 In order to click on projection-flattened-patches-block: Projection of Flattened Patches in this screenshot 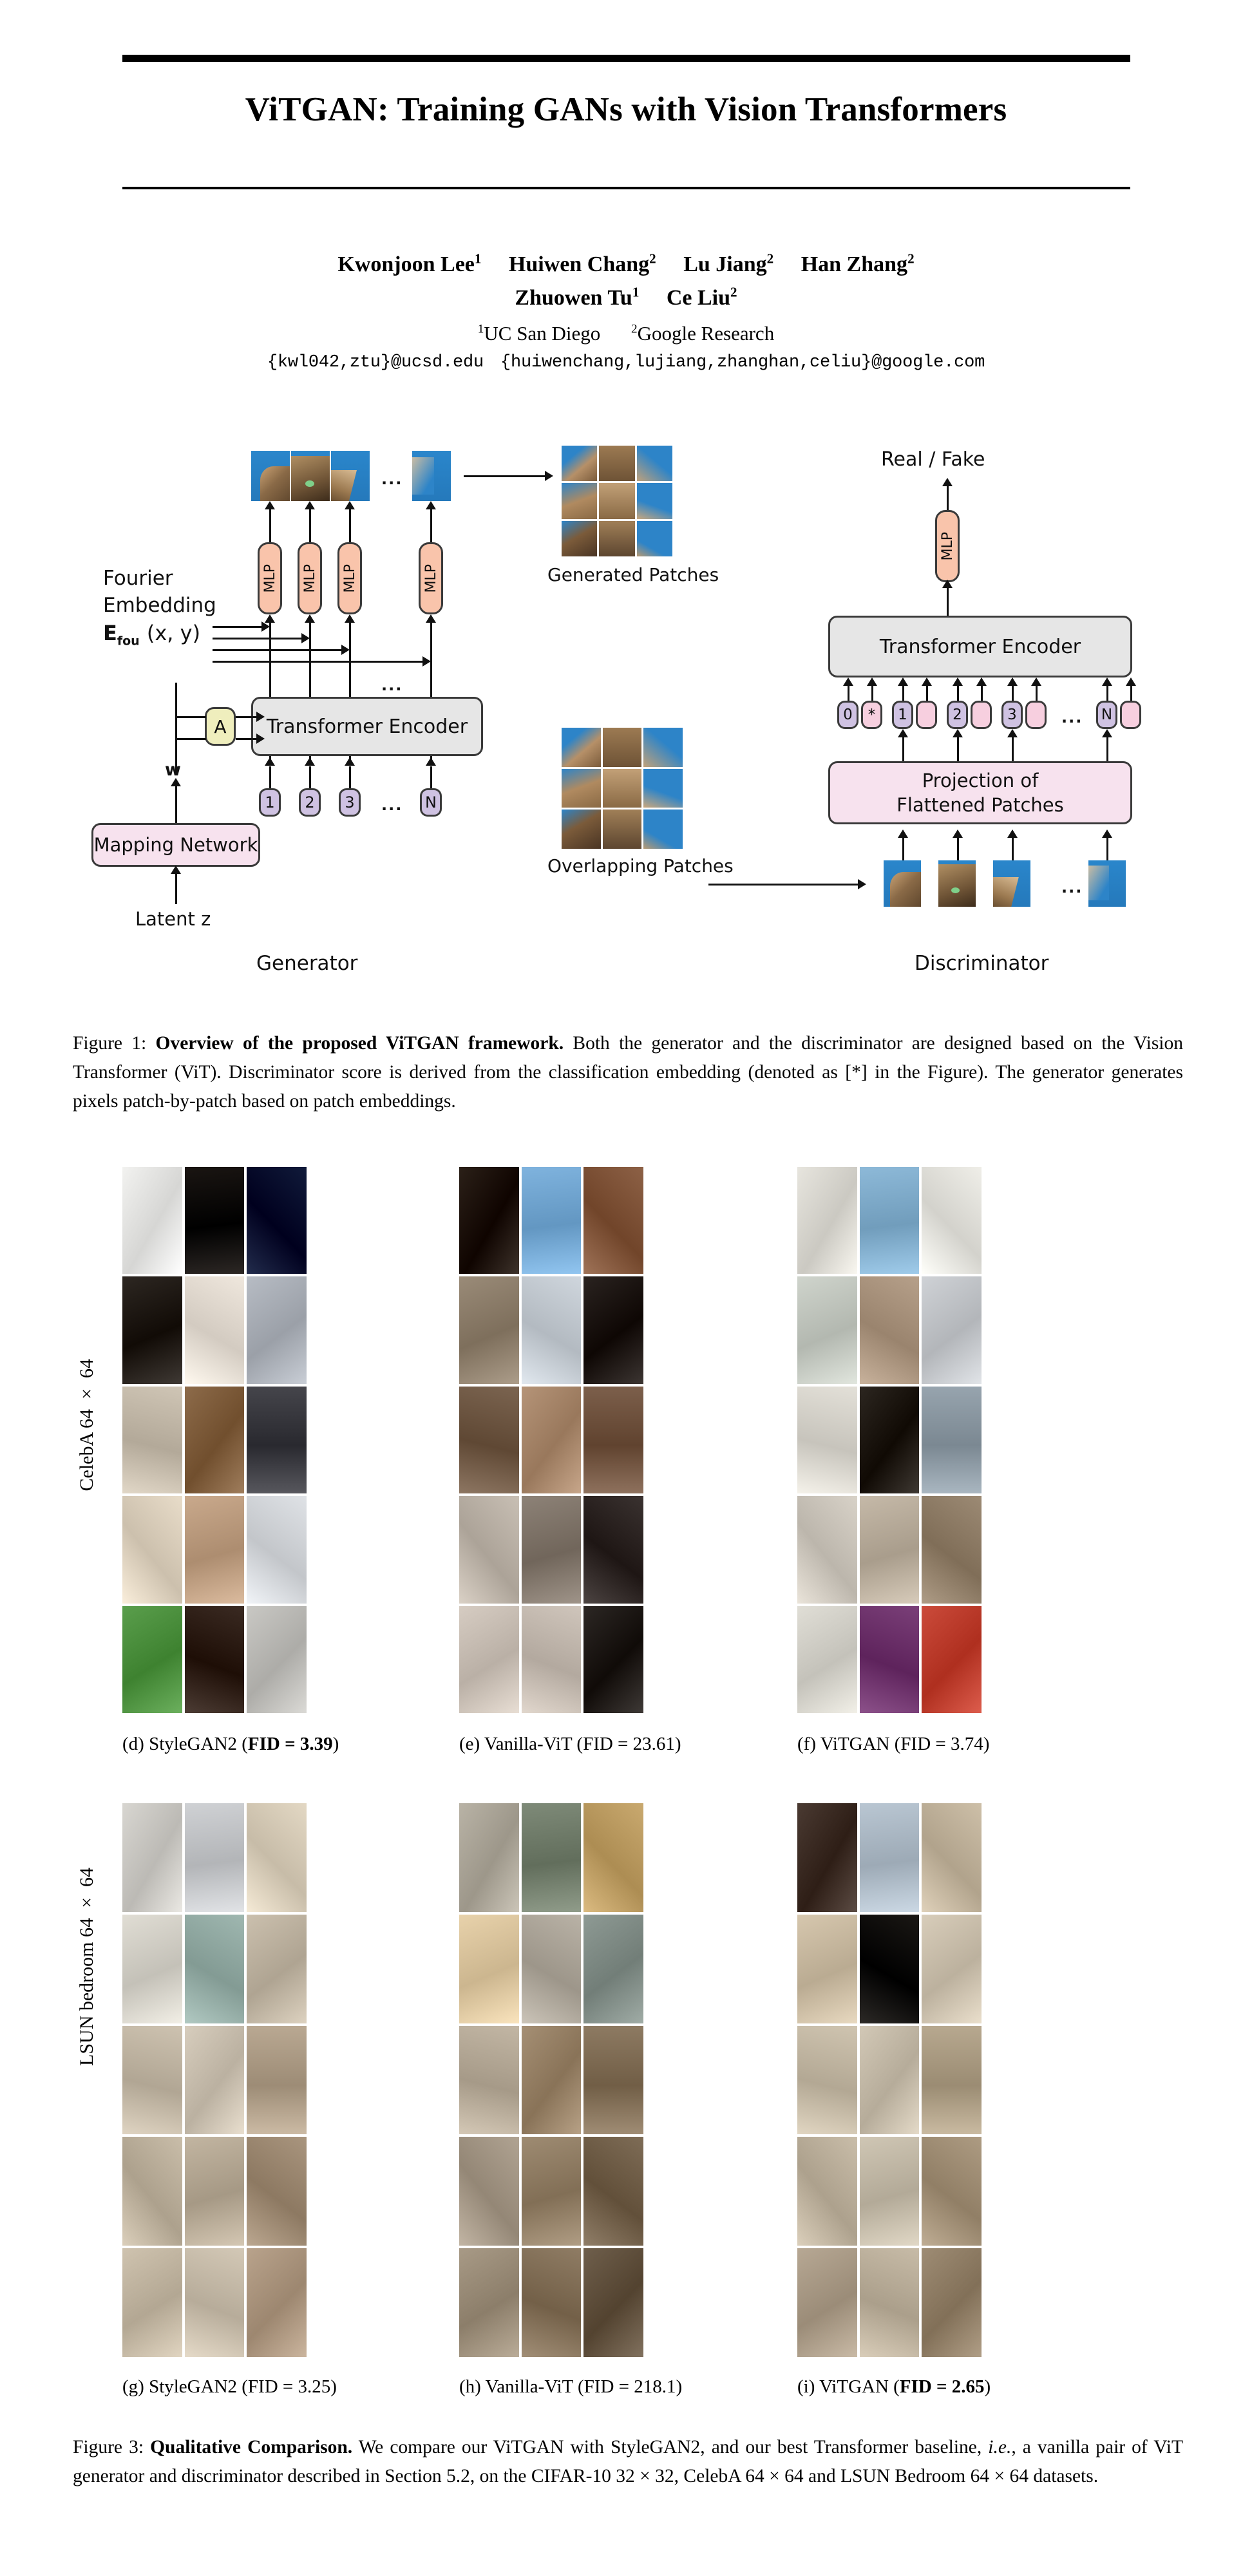, I will do `click(980, 792)`.